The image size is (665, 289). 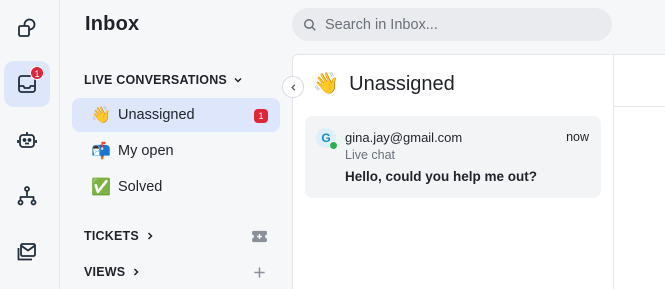 I want to click on shapes-icon, so click(x=27, y=27).